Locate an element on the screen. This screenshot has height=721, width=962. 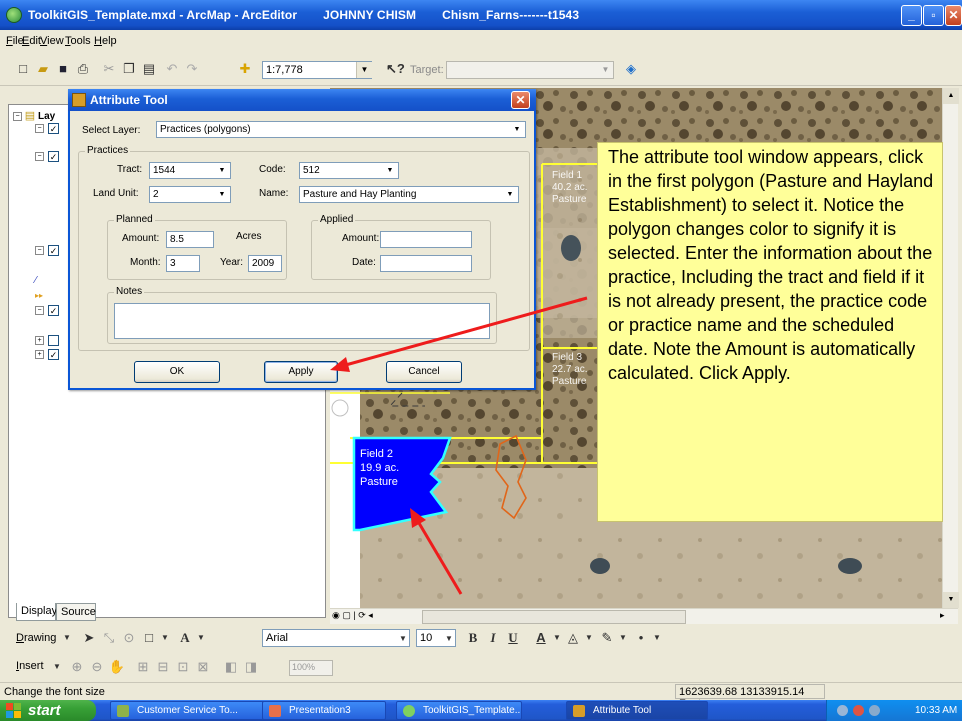
taskbar-item-presentation: Presentation3 is located at coordinates (324, 710).